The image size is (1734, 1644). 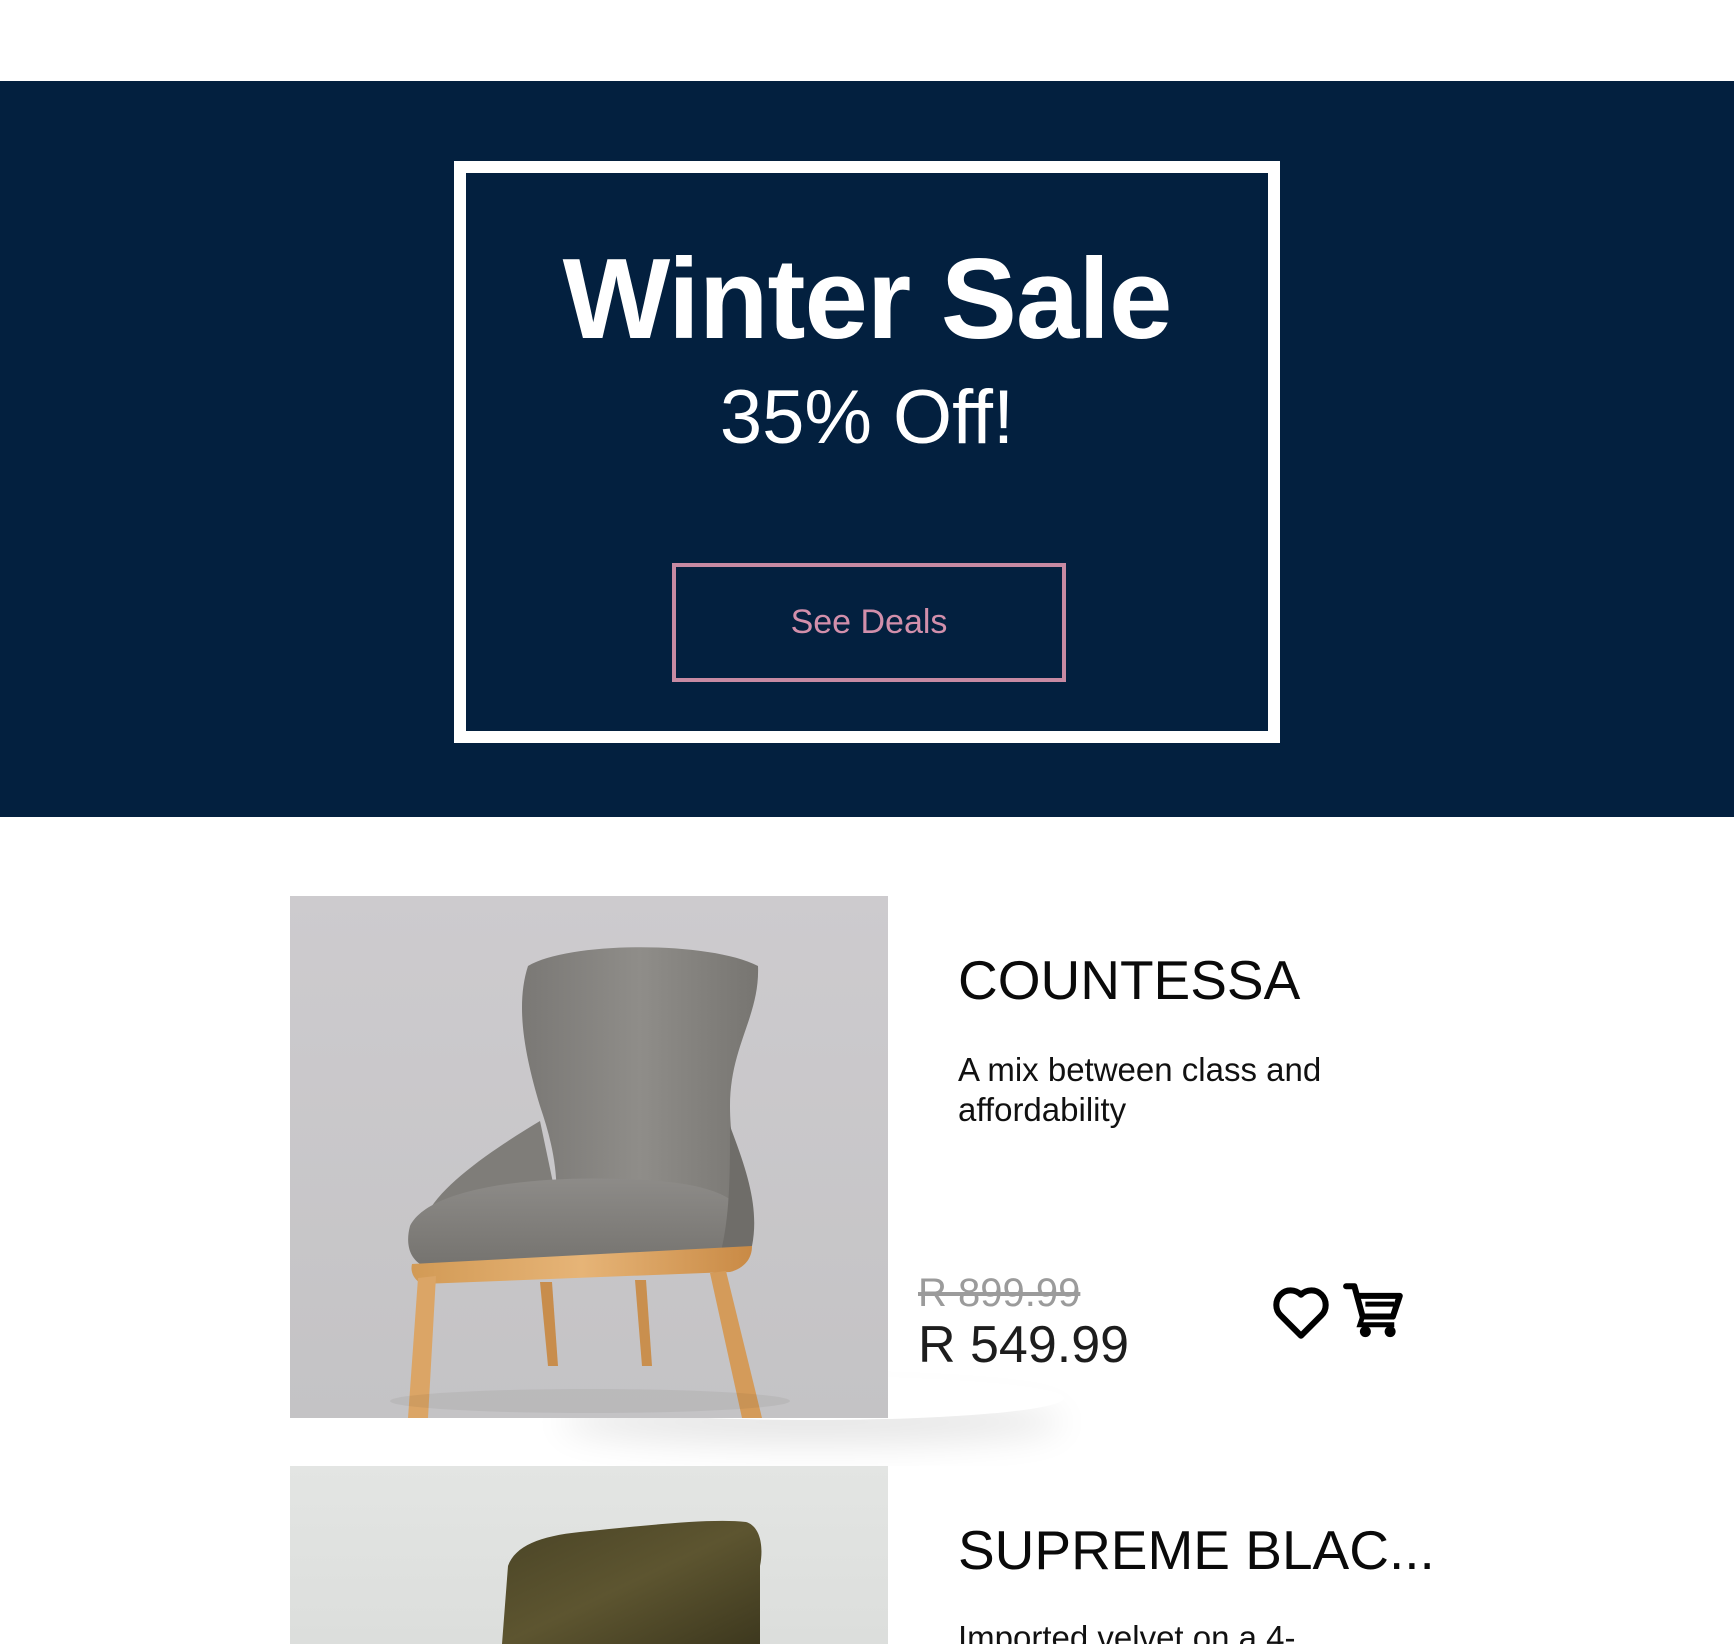 I want to click on product-actions, so click(x=1338, y=1311).